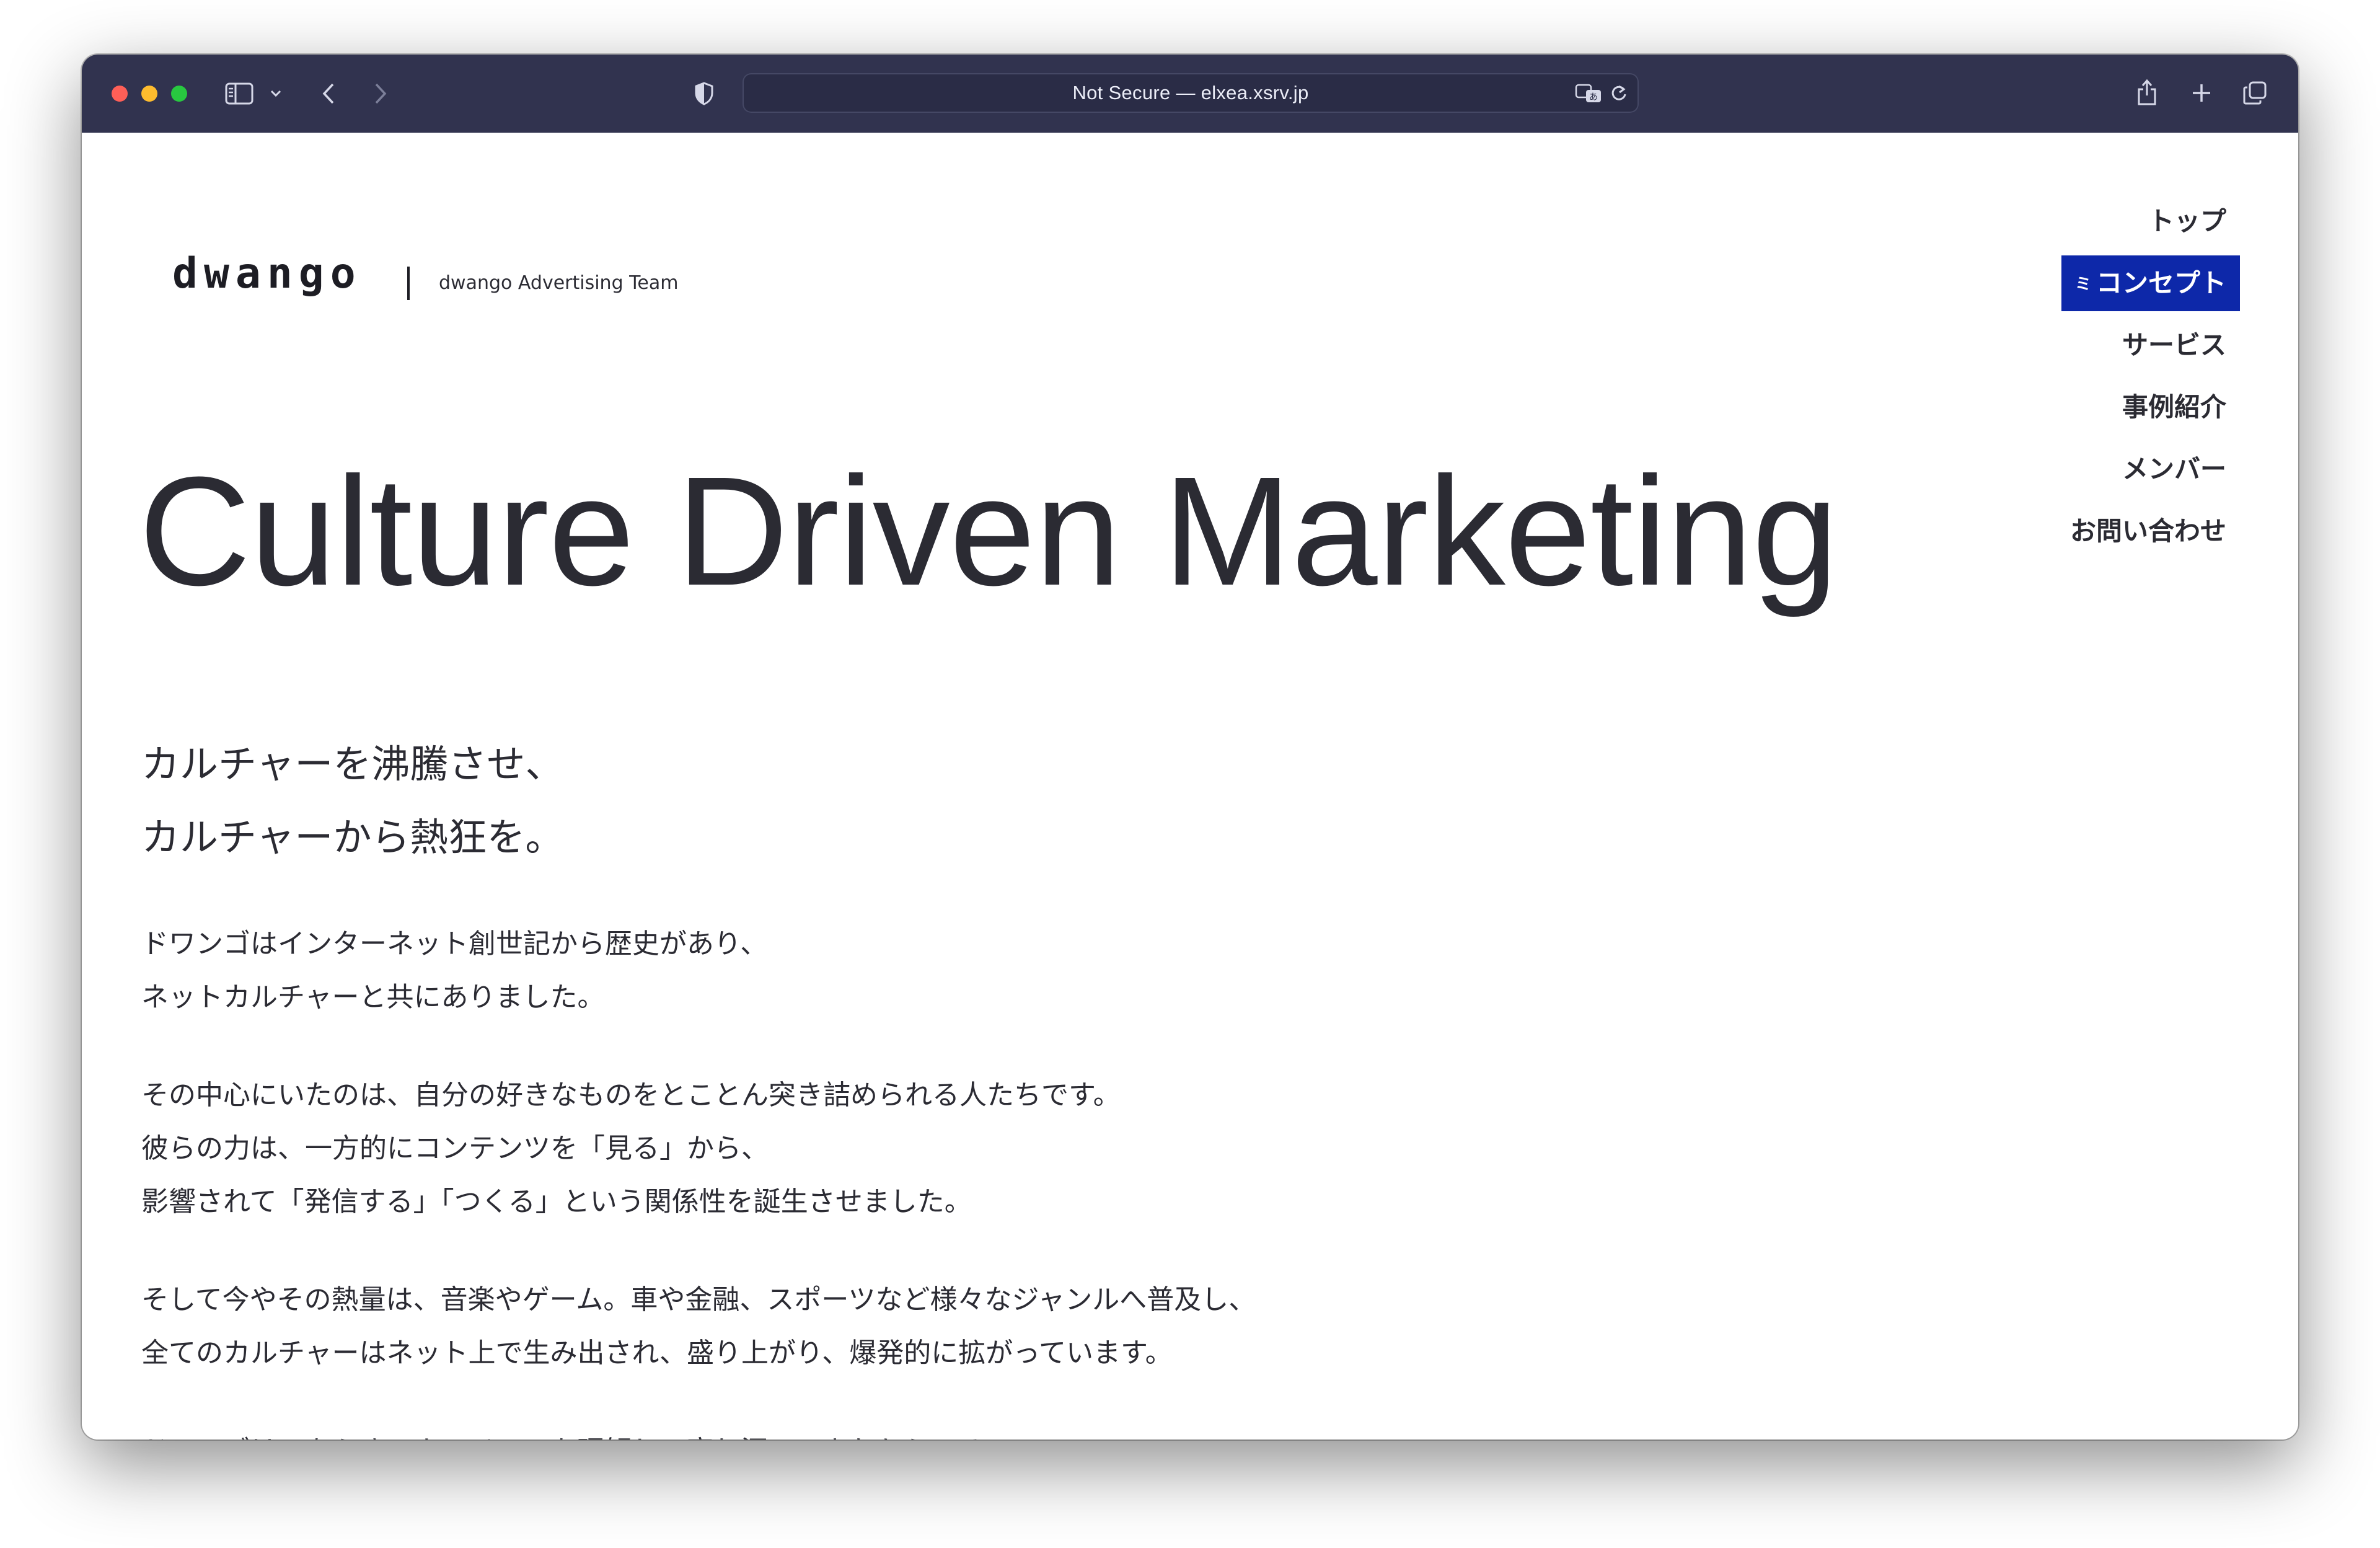 The height and width of the screenshot is (1548, 2380). Describe the element at coordinates (704, 94) in the screenshot. I see `shield-icon` at that location.